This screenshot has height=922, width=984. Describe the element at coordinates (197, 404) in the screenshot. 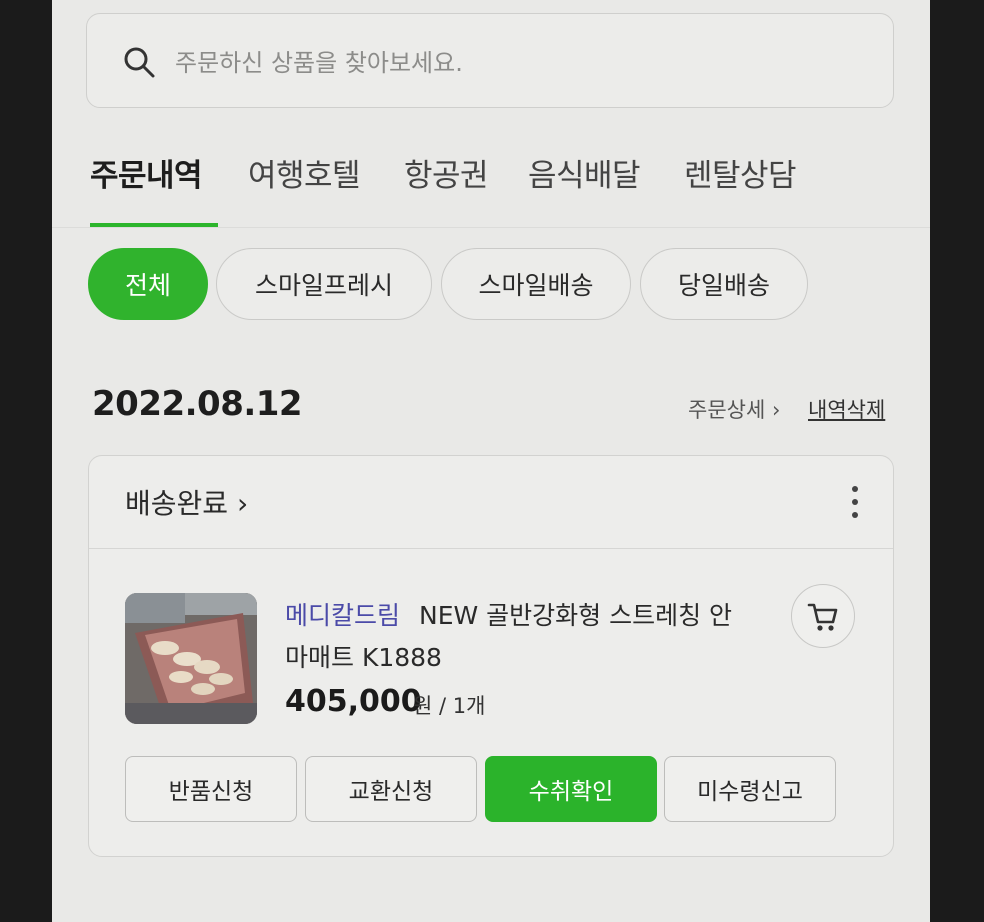

I see `order-date: 2022.08.12` at that location.